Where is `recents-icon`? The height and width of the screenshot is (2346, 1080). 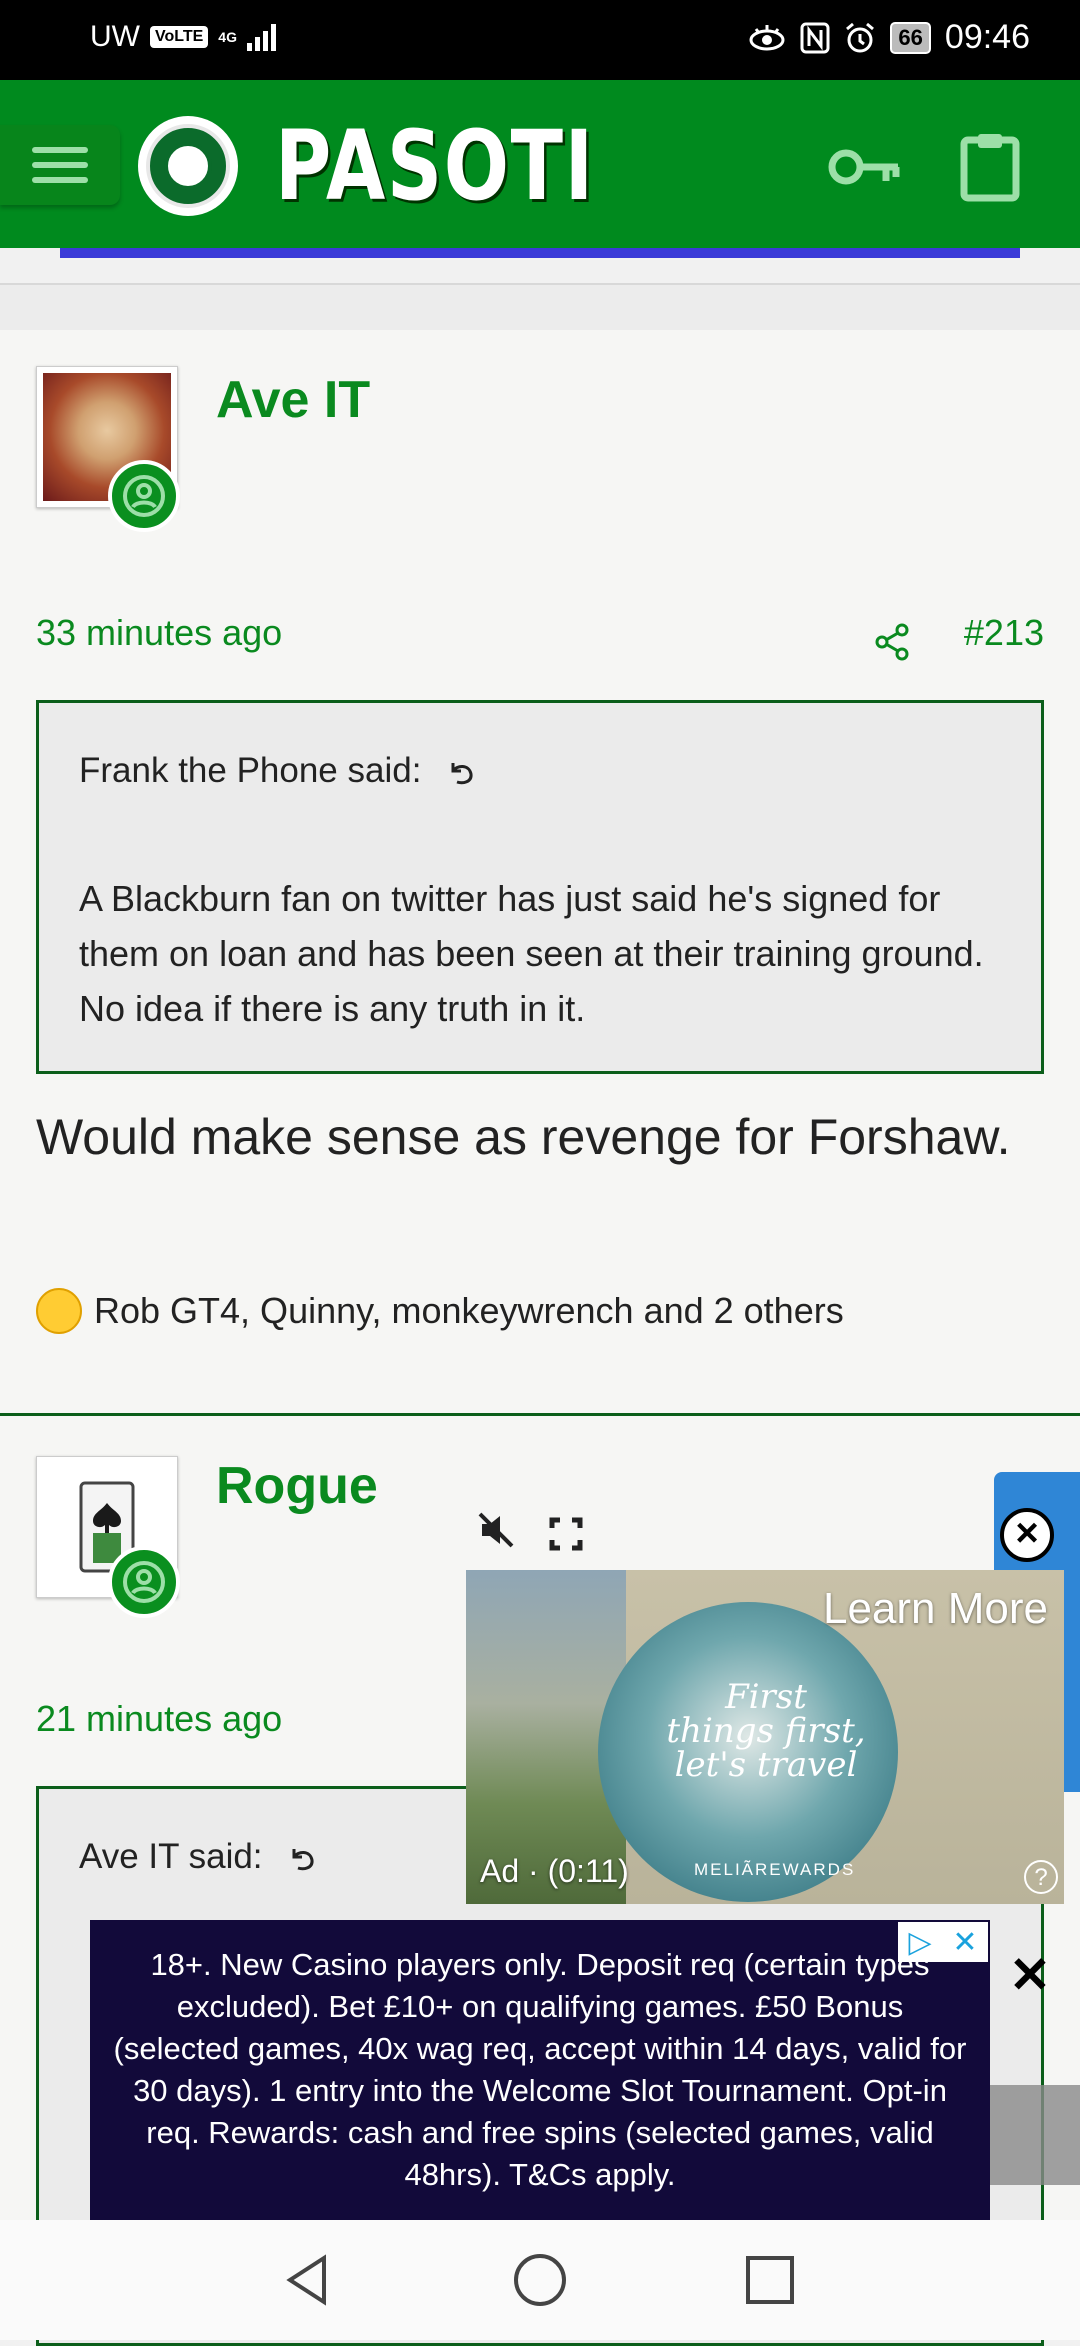 recents-icon is located at coordinates (770, 2280).